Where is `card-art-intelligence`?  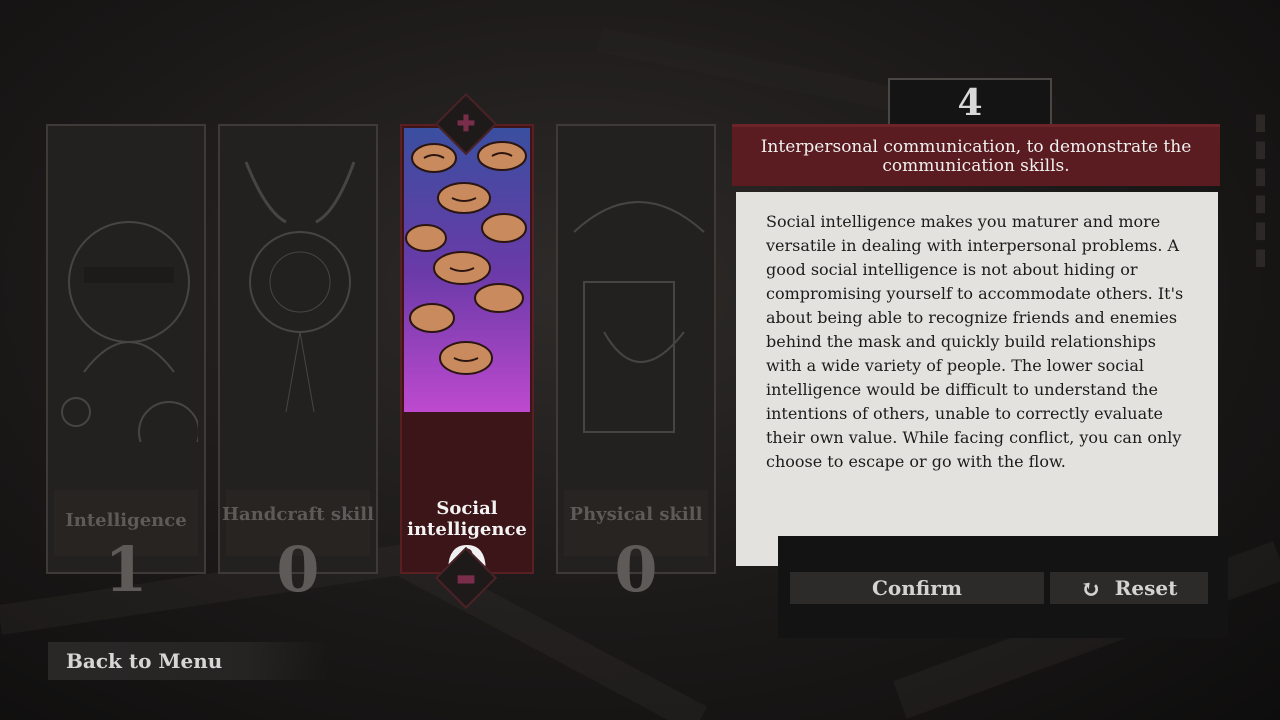 card-art-intelligence is located at coordinates (126, 287).